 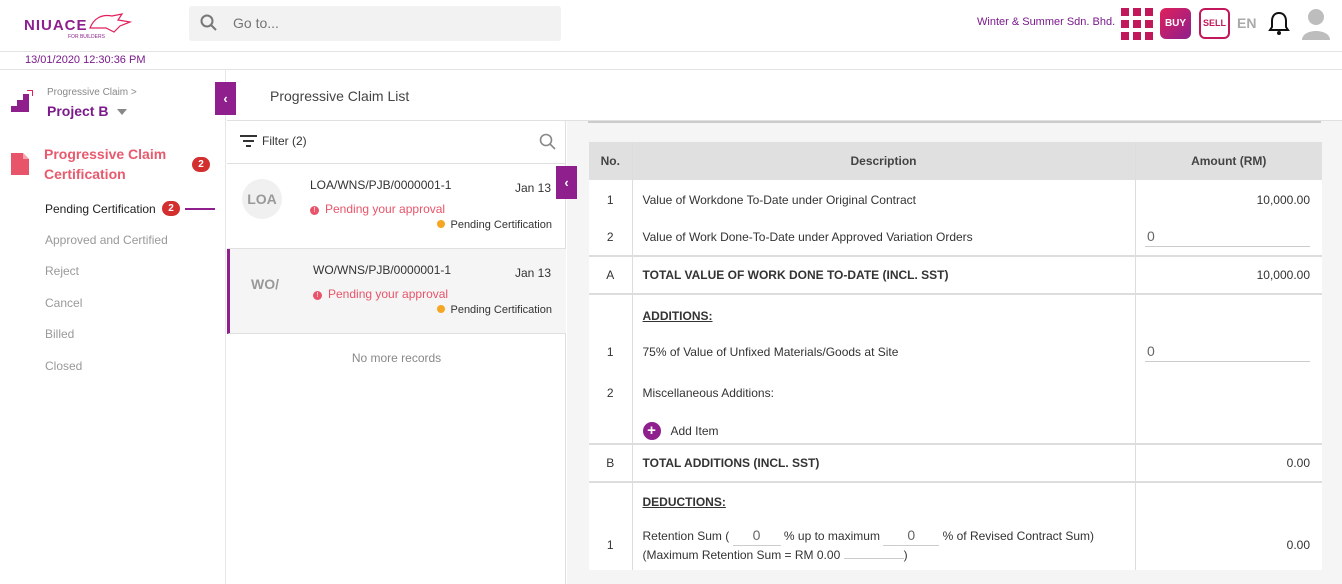 What do you see at coordinates (385, 209) in the screenshot?
I see `card-pending-text: Pending your approval` at bounding box center [385, 209].